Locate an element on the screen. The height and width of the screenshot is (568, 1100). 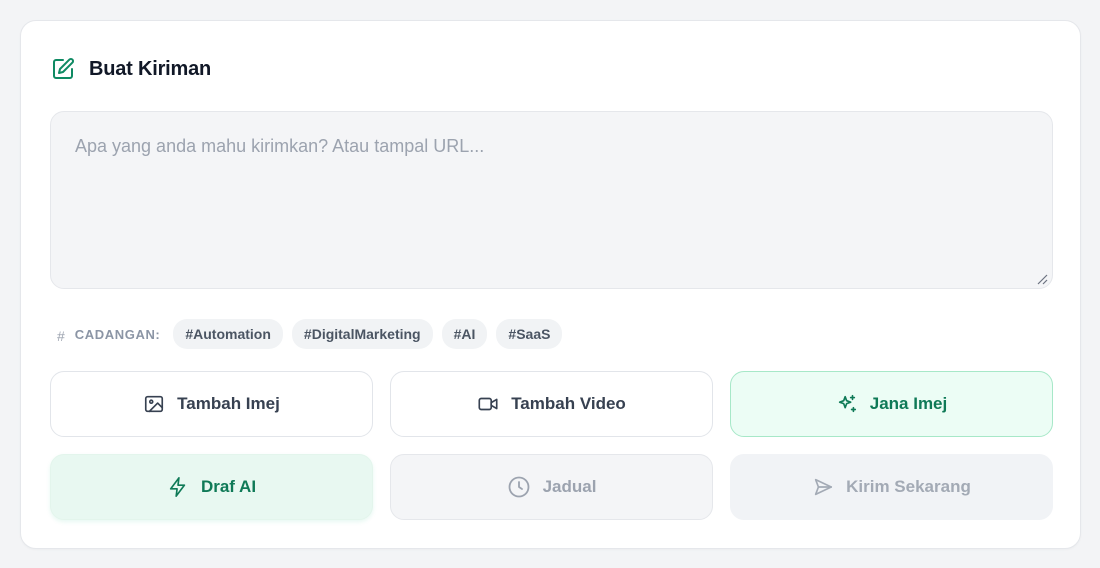
hashtag-chip: #SaaS is located at coordinates (529, 334).